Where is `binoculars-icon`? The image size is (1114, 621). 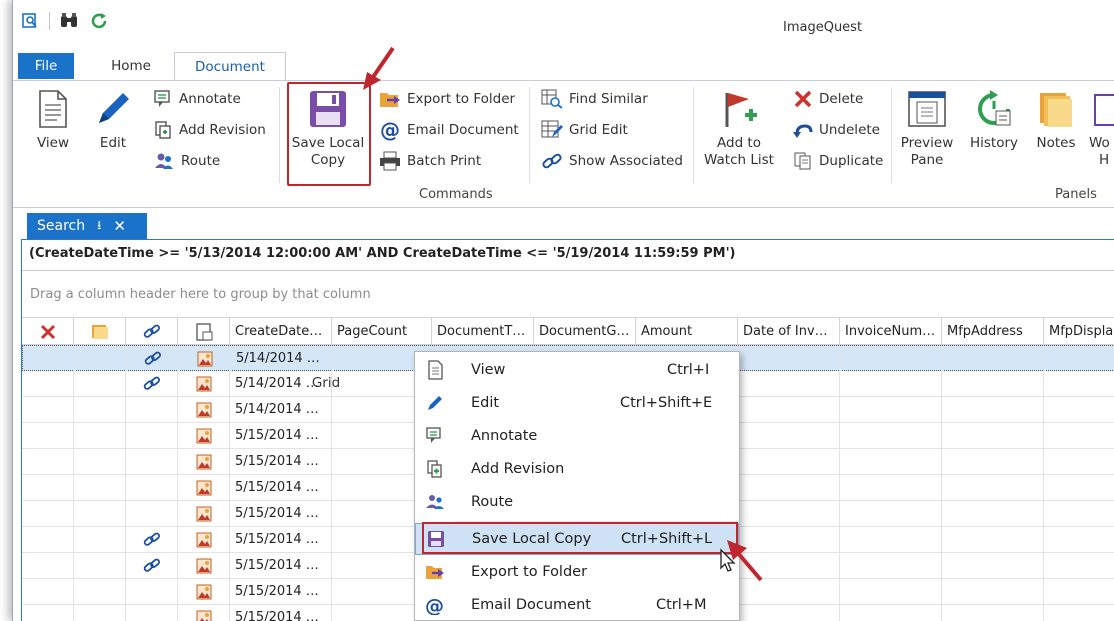 binoculars-icon is located at coordinates (69, 21).